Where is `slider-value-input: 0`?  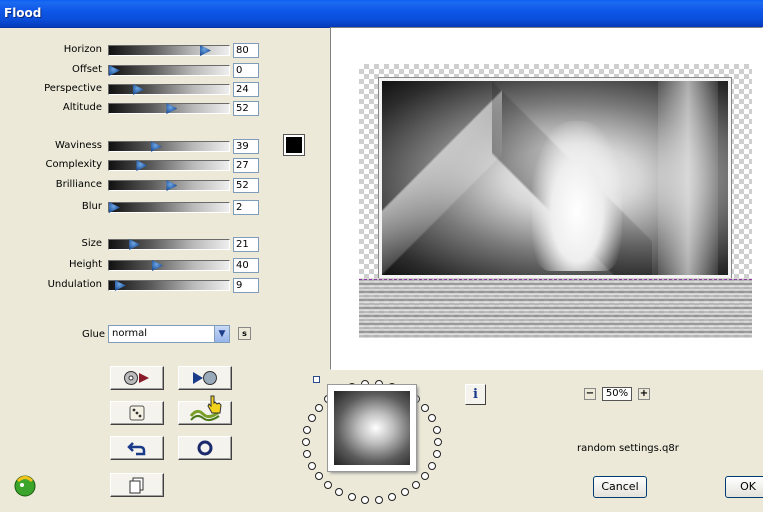 slider-value-input: 0 is located at coordinates (246, 70).